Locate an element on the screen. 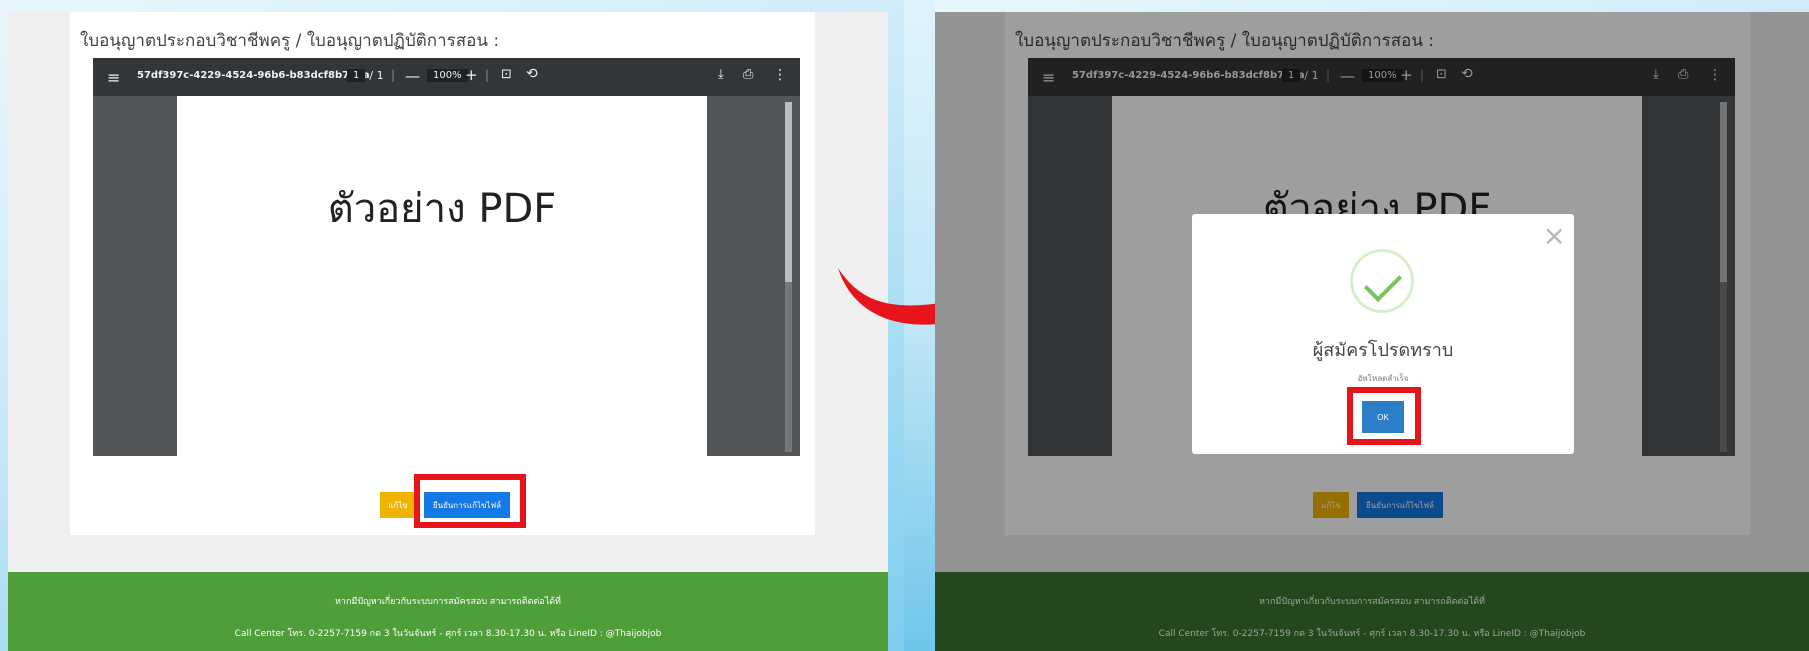 The width and height of the screenshot is (1809, 651). fit-icon: ⊡ is located at coordinates (506, 74).